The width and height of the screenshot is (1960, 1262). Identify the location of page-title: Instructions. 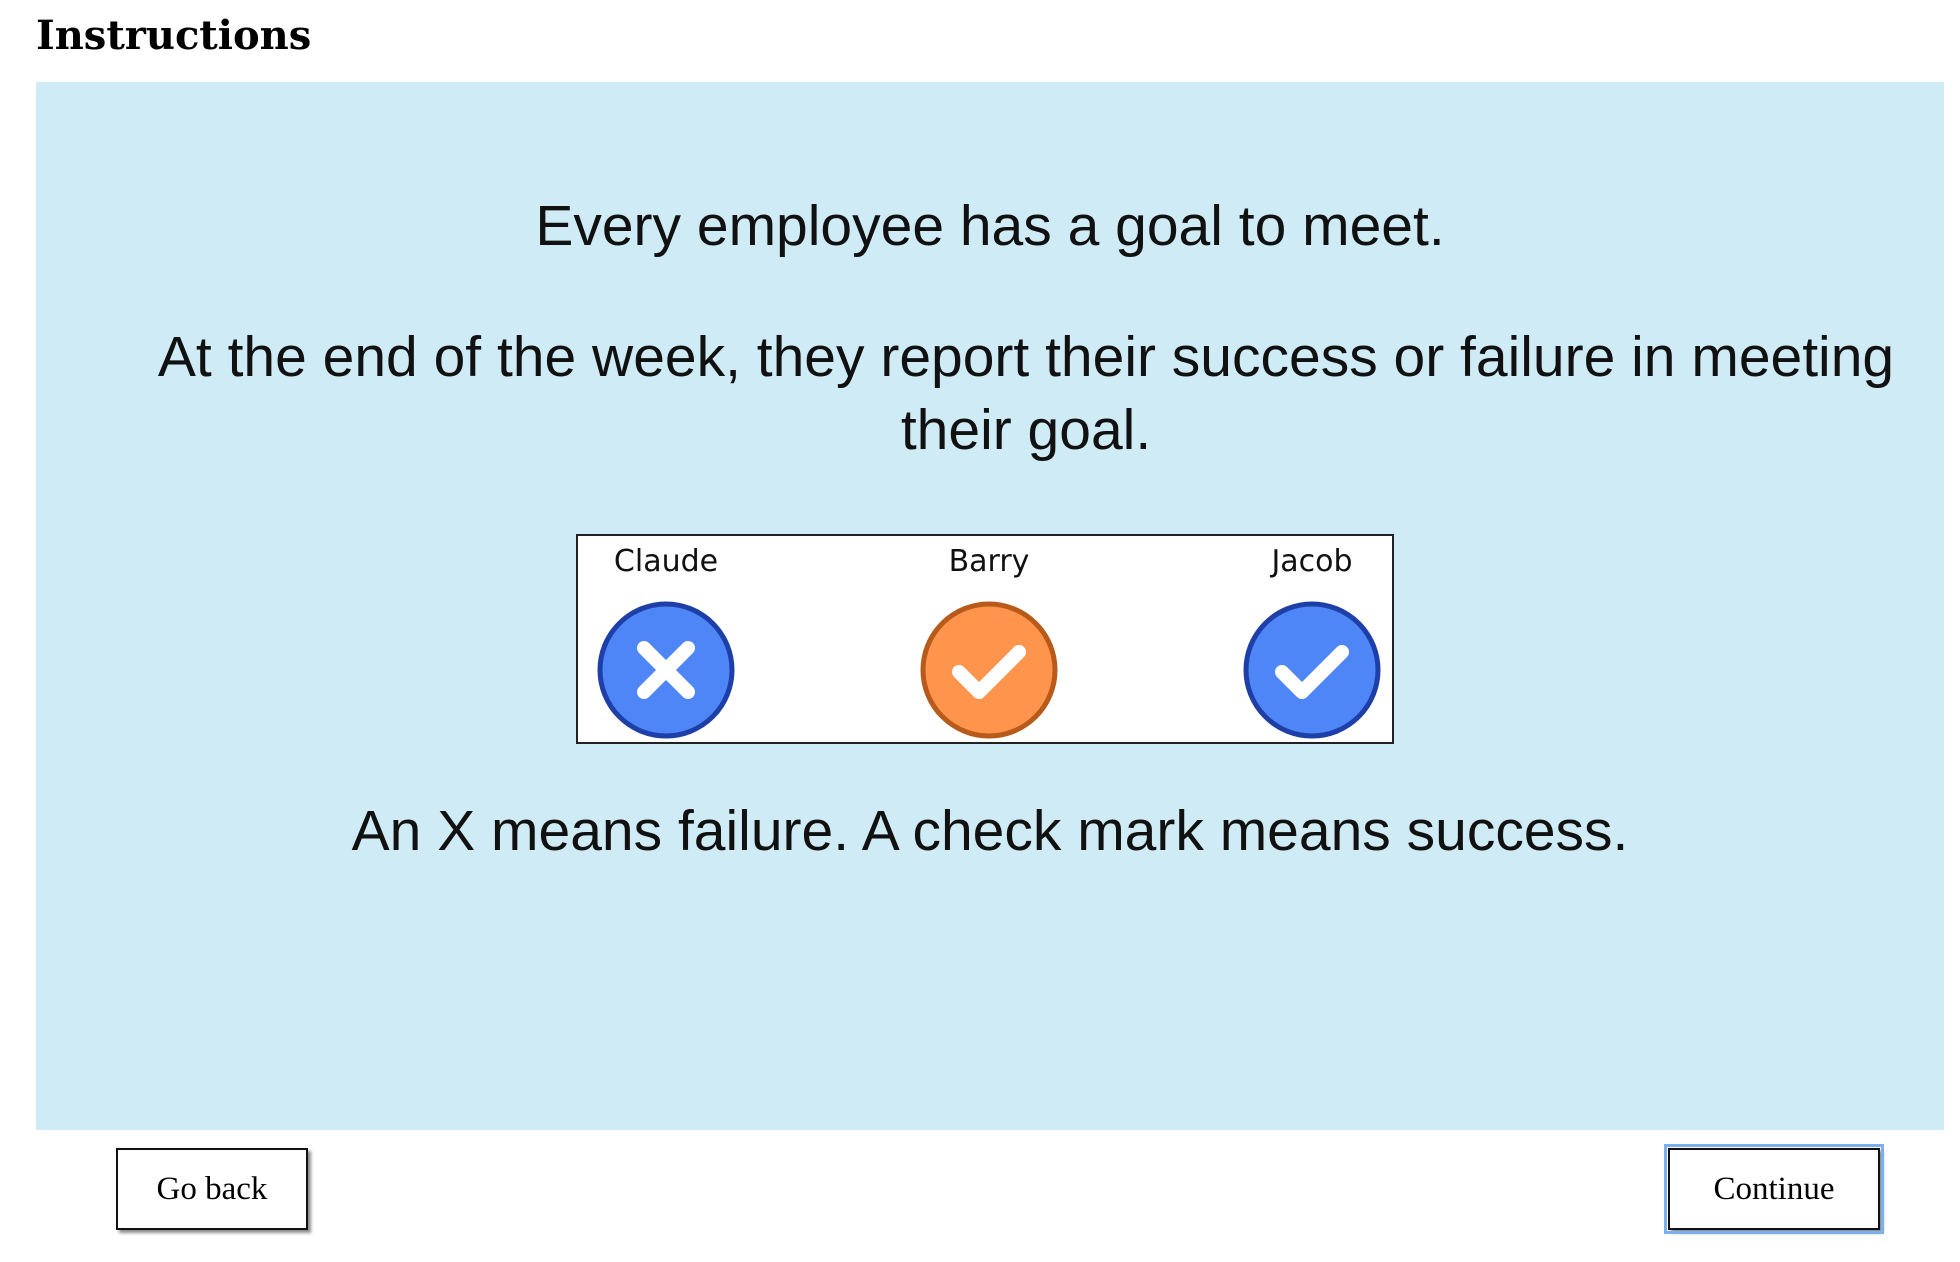
(174, 35).